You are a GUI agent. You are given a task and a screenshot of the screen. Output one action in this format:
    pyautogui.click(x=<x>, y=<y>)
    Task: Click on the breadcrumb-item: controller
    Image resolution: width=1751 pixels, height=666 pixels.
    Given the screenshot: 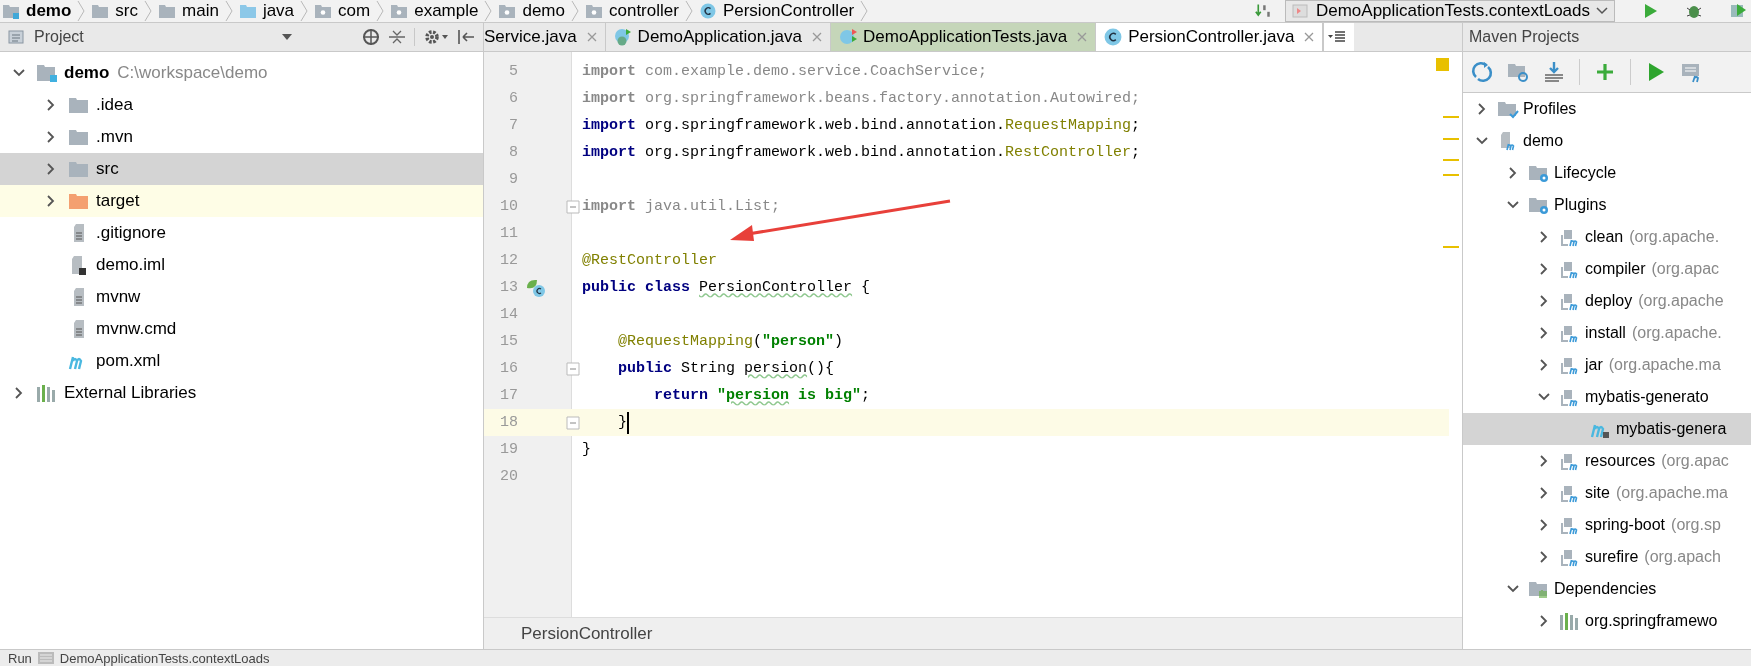 What is the action you would take?
    pyautogui.click(x=644, y=11)
    